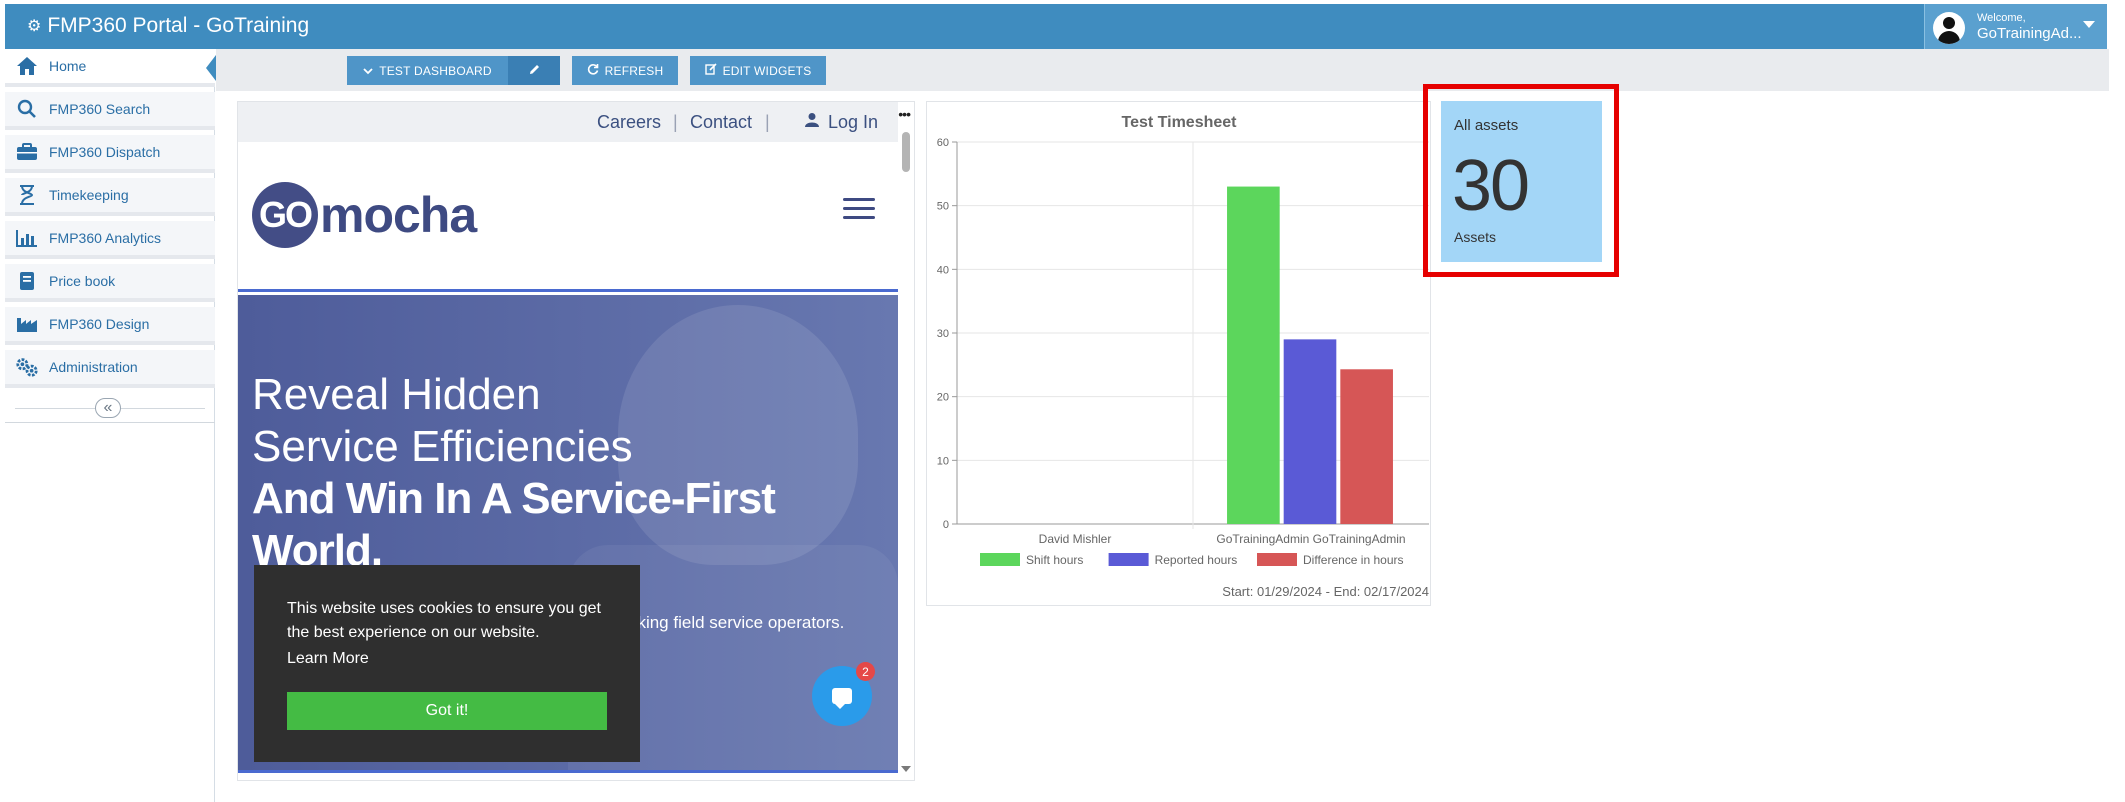  I want to click on sidebar-item-fmp360-analytics: FMP360 Analytics, so click(110, 240).